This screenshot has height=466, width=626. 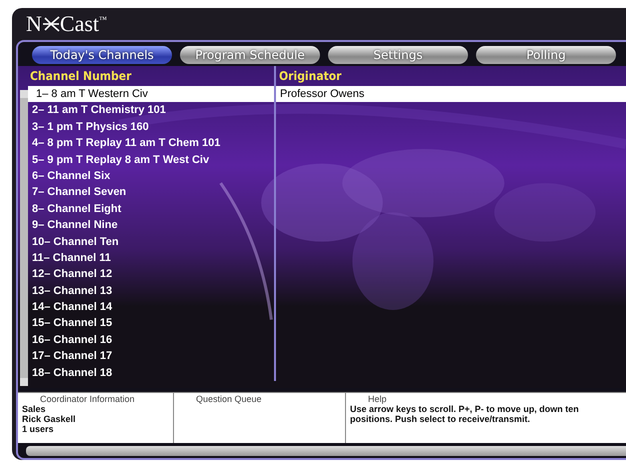 I want to click on channel-cell: 4– 8 pm T Replay 11 am T Chem 101, so click(x=151, y=143).